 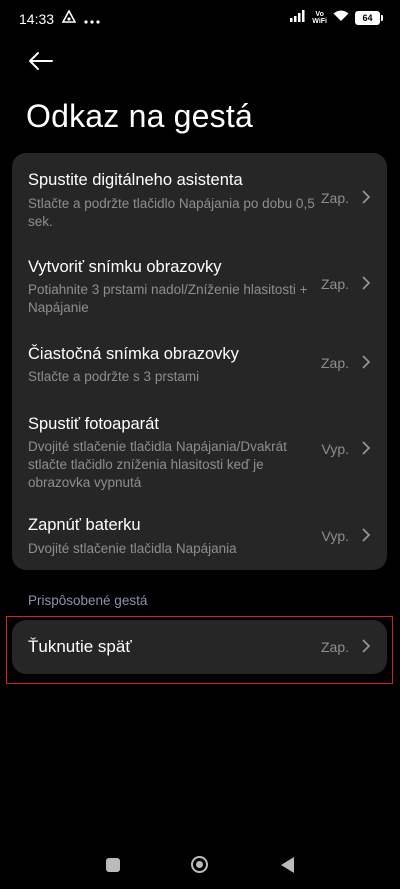 I want to click on row-title: Spustite digitálneho asistenta, so click(x=135, y=180).